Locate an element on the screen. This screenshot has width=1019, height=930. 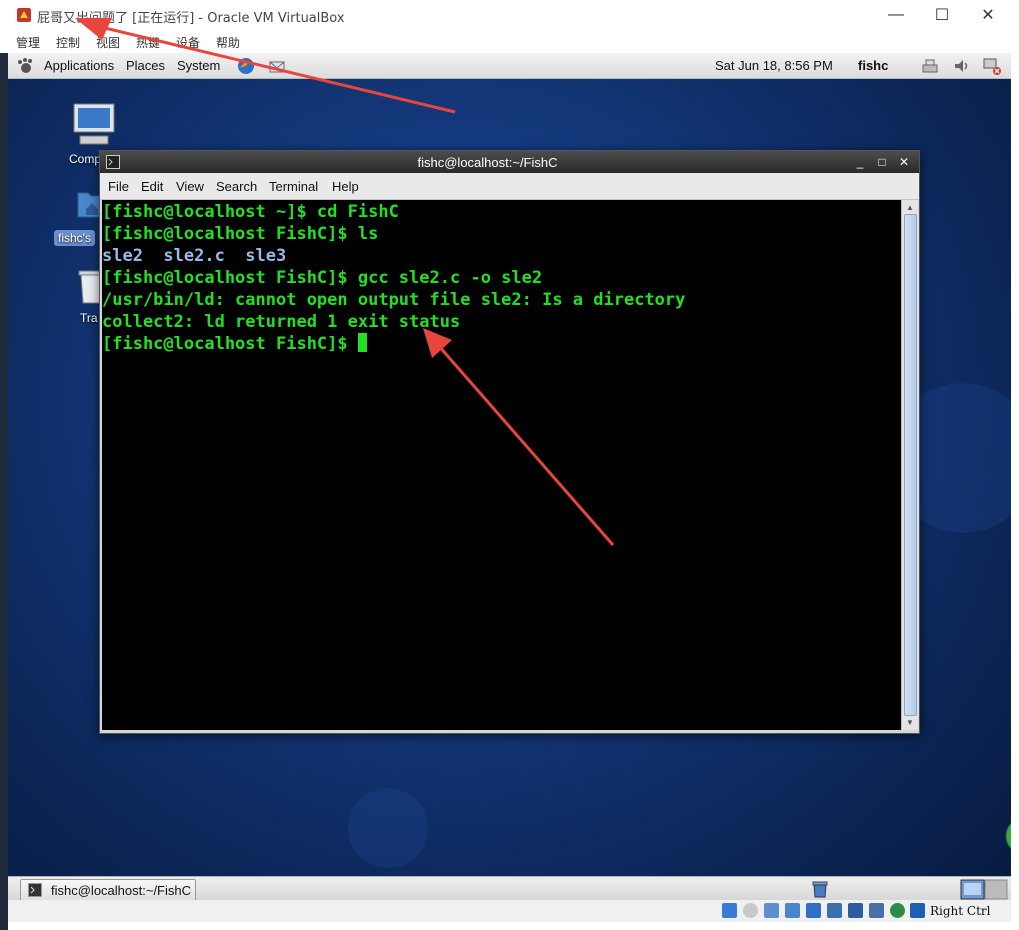
taskbar-item-terminal: fishc@localhost:~/FishC is located at coordinates (108, 890).